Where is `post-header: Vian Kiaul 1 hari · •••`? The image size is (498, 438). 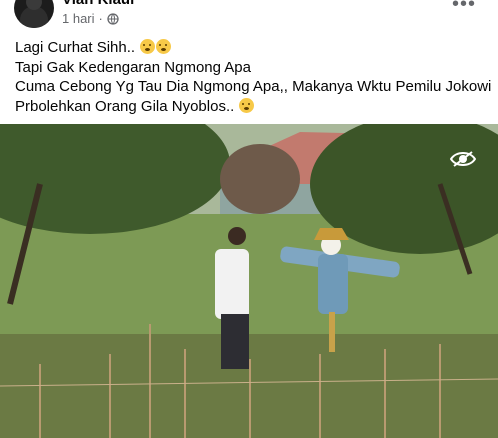
post-header: Vian Kiaul 1 hari · ••• is located at coordinates (249, 16).